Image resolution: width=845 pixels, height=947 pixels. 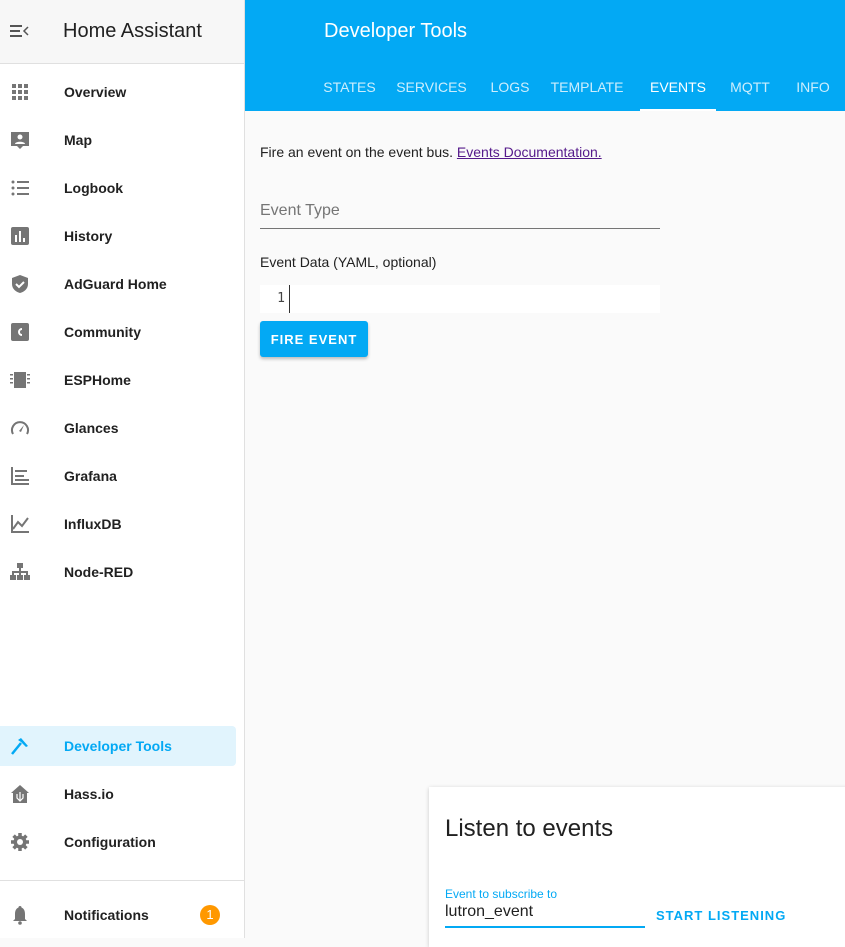 I want to click on menu-collapse-icon, so click(x=20, y=31).